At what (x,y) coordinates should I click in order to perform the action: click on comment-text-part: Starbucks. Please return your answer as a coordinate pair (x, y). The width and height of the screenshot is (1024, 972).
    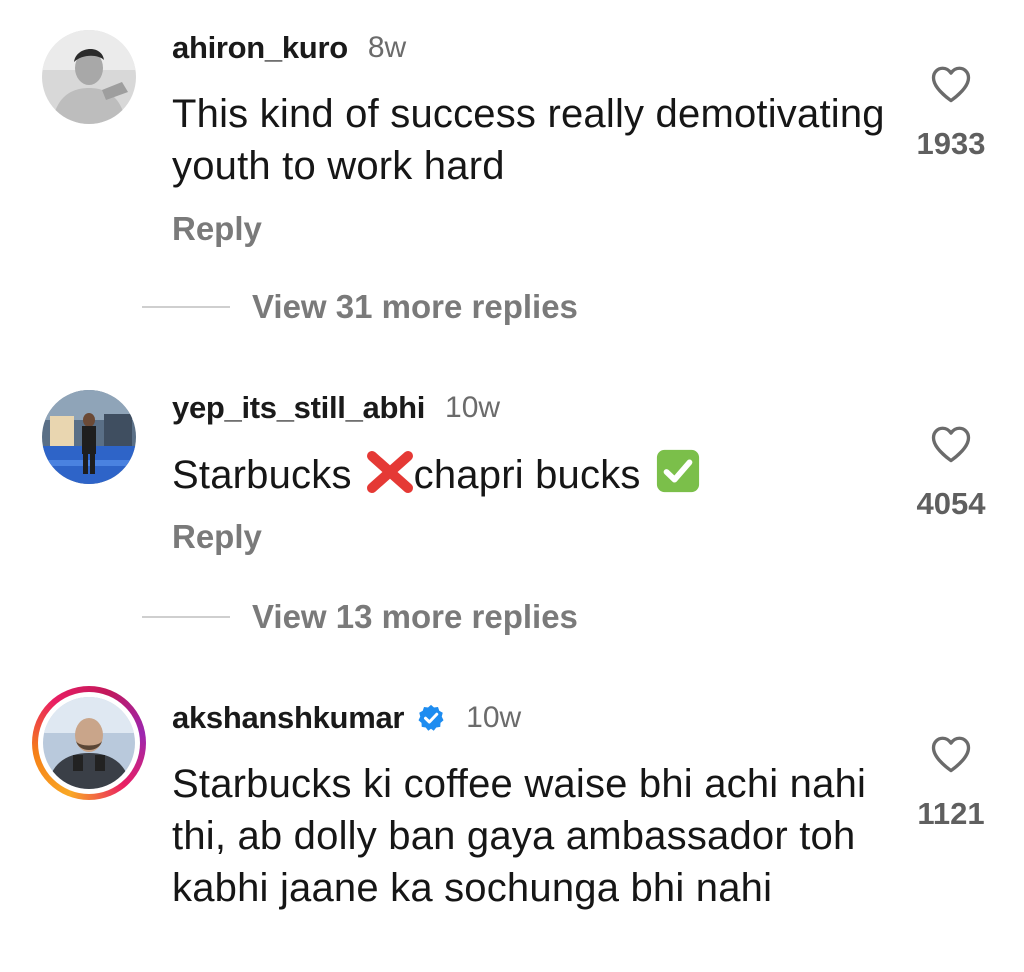
    Looking at the image, I should click on (262, 475).